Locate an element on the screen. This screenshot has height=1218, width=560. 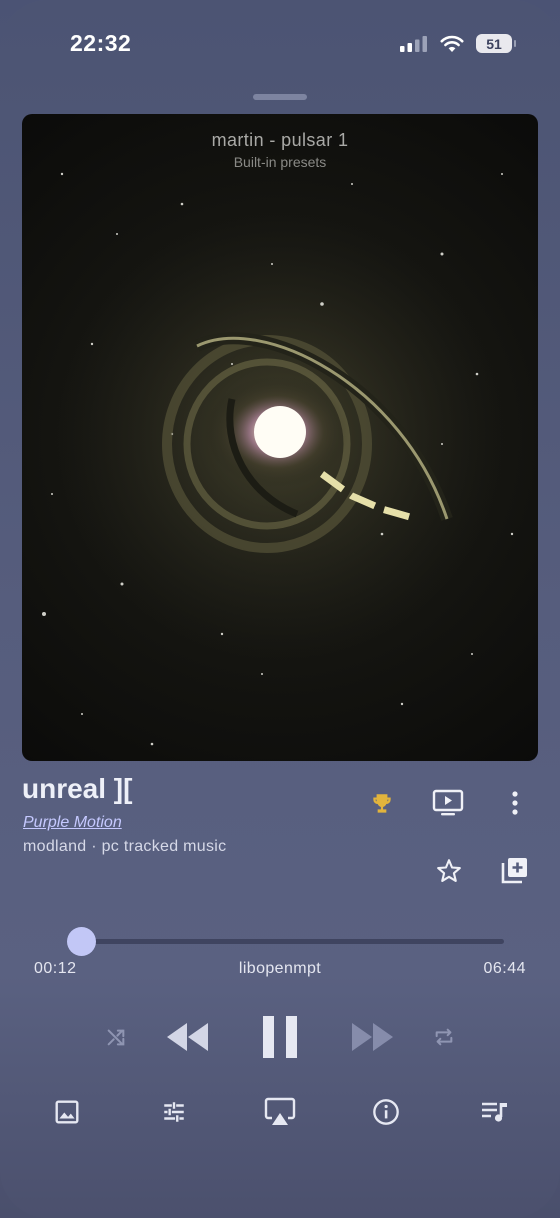
queue-button is located at coordinates (494, 1112).